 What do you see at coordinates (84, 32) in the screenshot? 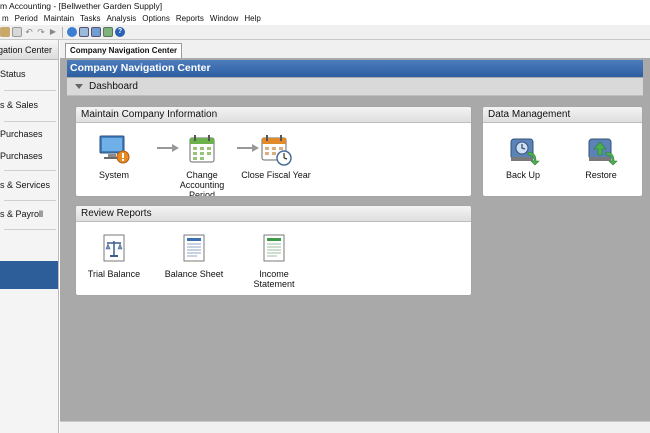
I see `calculator-icon` at bounding box center [84, 32].